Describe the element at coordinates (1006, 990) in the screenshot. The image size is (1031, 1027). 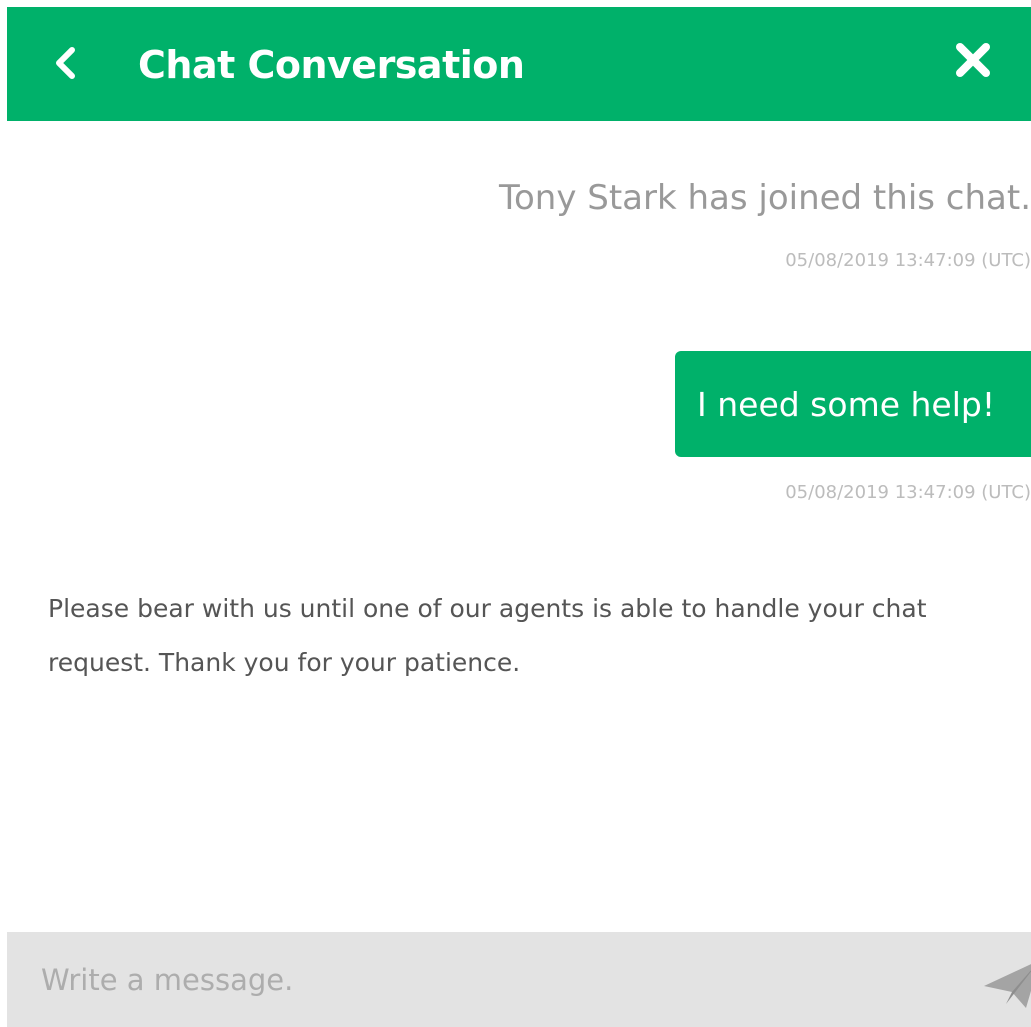
I see `send-icon` at that location.